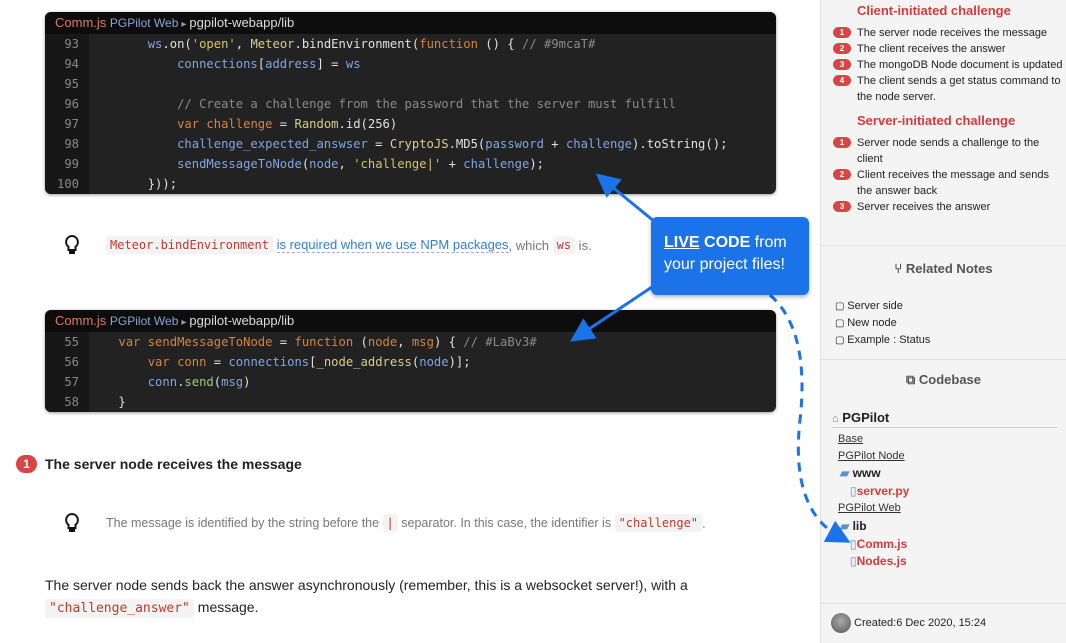 The height and width of the screenshot is (643, 1066). What do you see at coordinates (810, 418) in the screenshot?
I see `dashed-arrow` at bounding box center [810, 418].